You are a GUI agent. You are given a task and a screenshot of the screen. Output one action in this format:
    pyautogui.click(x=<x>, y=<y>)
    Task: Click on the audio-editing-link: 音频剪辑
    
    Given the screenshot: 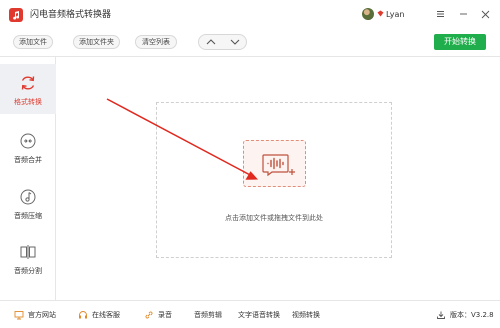 What is the action you would take?
    pyautogui.click(x=208, y=315)
    